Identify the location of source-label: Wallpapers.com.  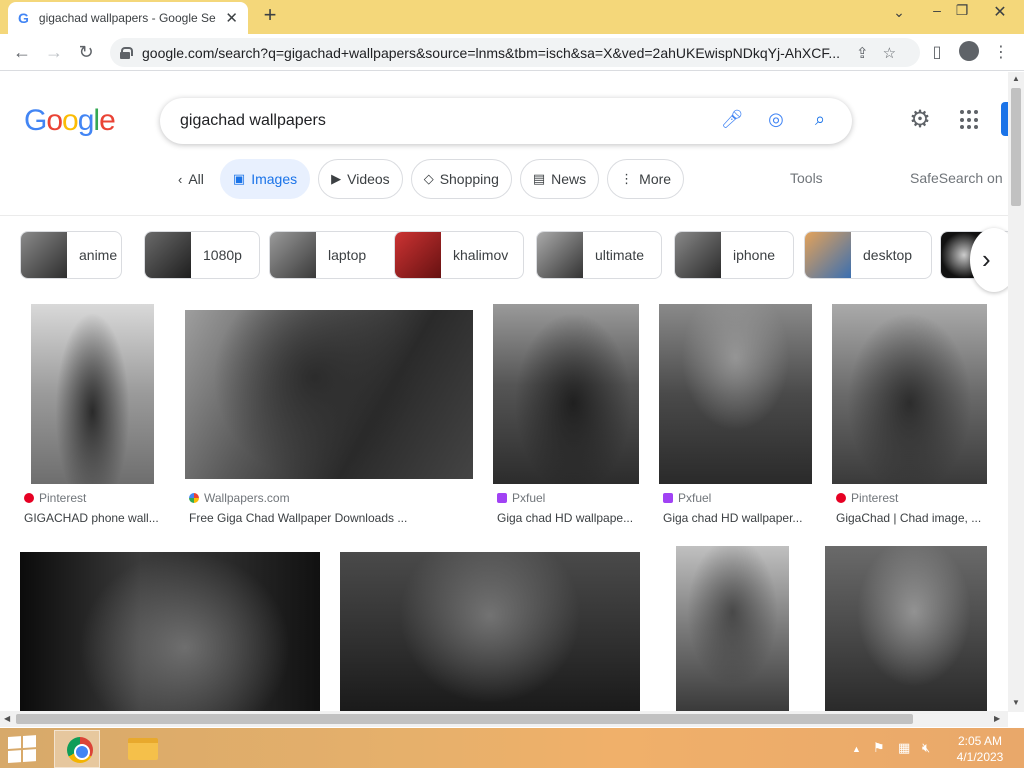
(247, 498).